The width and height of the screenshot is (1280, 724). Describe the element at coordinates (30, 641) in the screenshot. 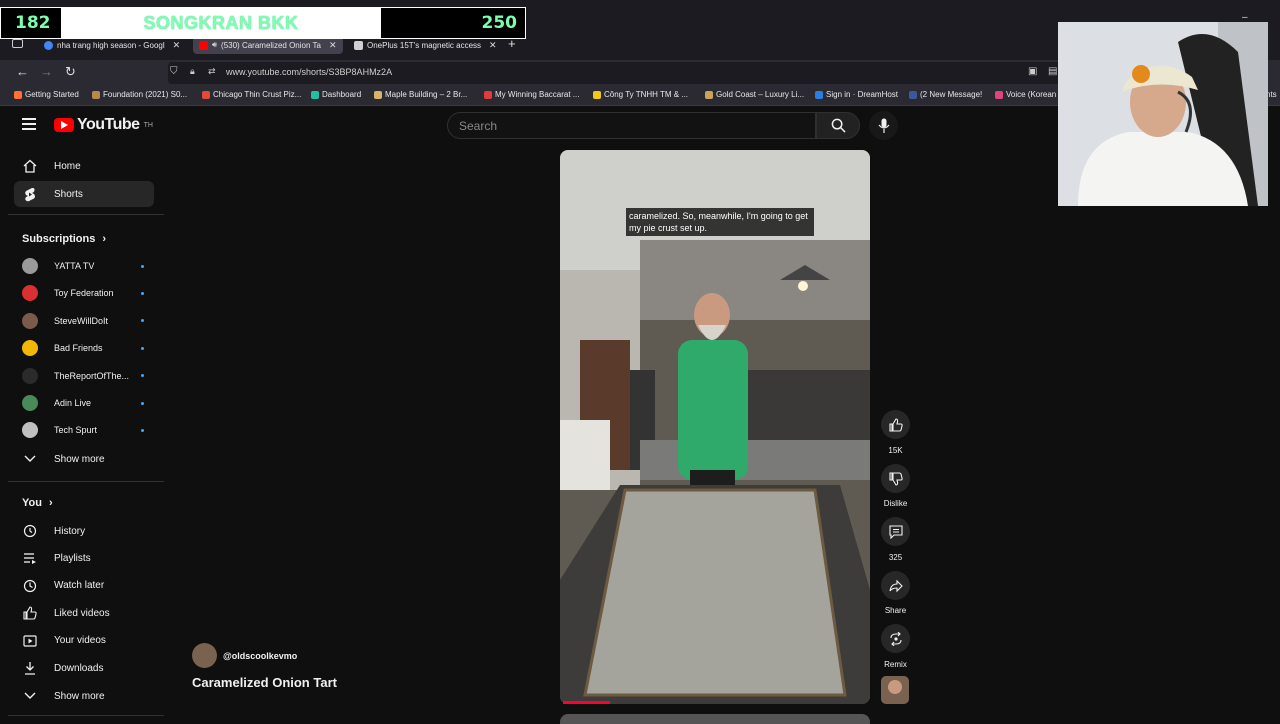

I see `your-videos-icon` at that location.